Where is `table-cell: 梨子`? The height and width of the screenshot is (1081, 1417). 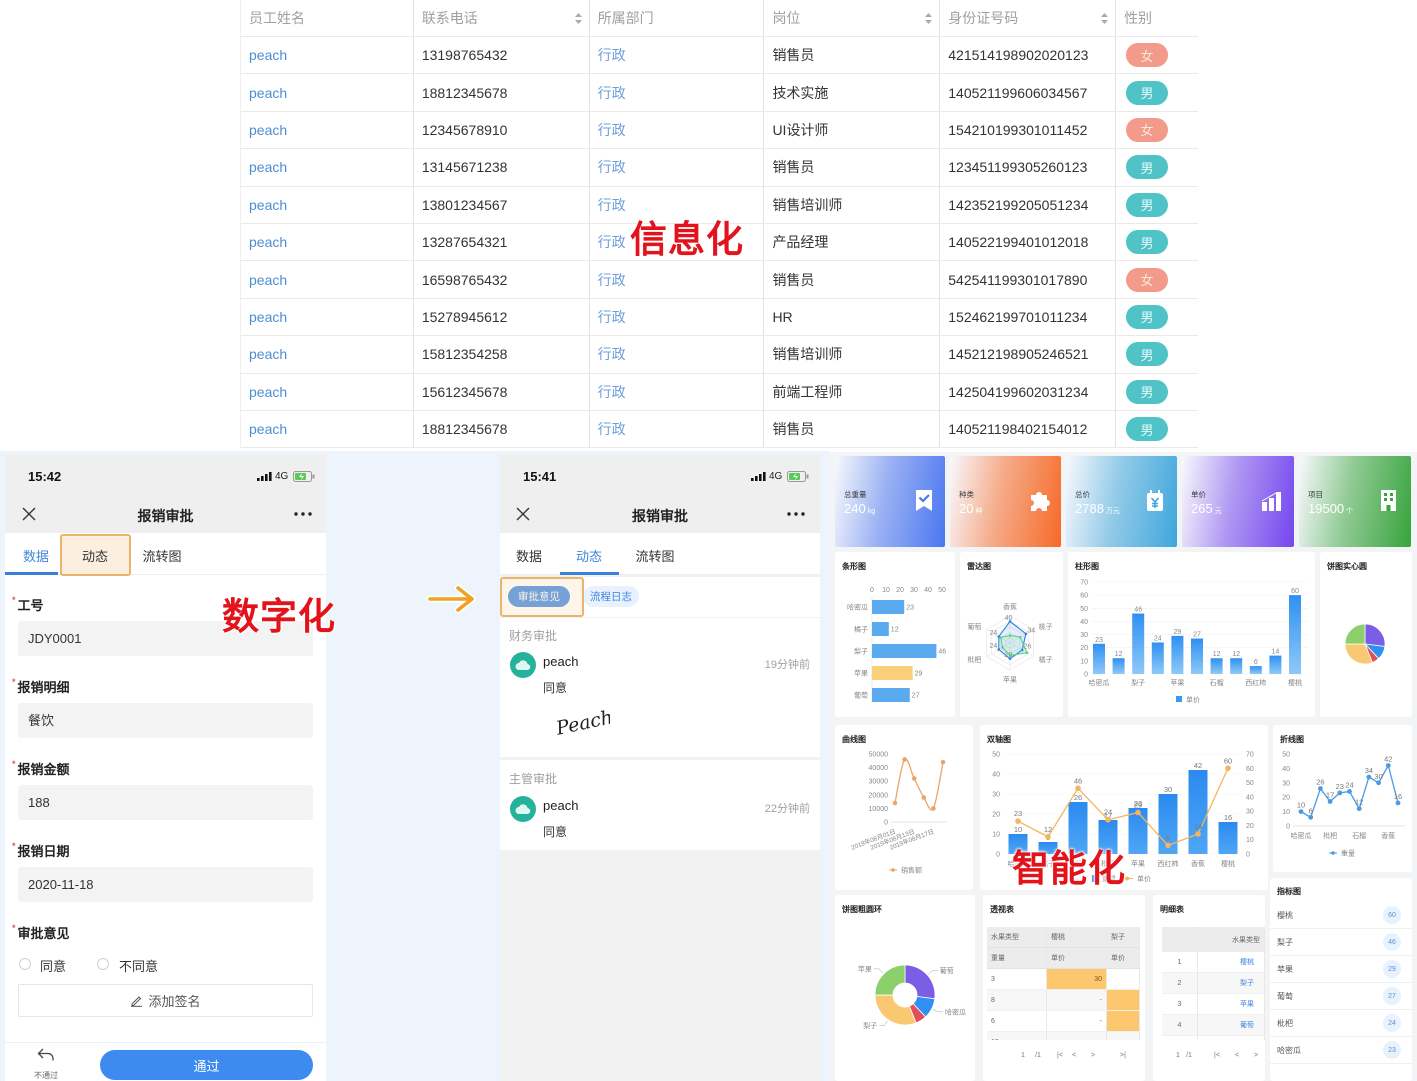 table-cell: 梨子 is located at coordinates (1231, 983).